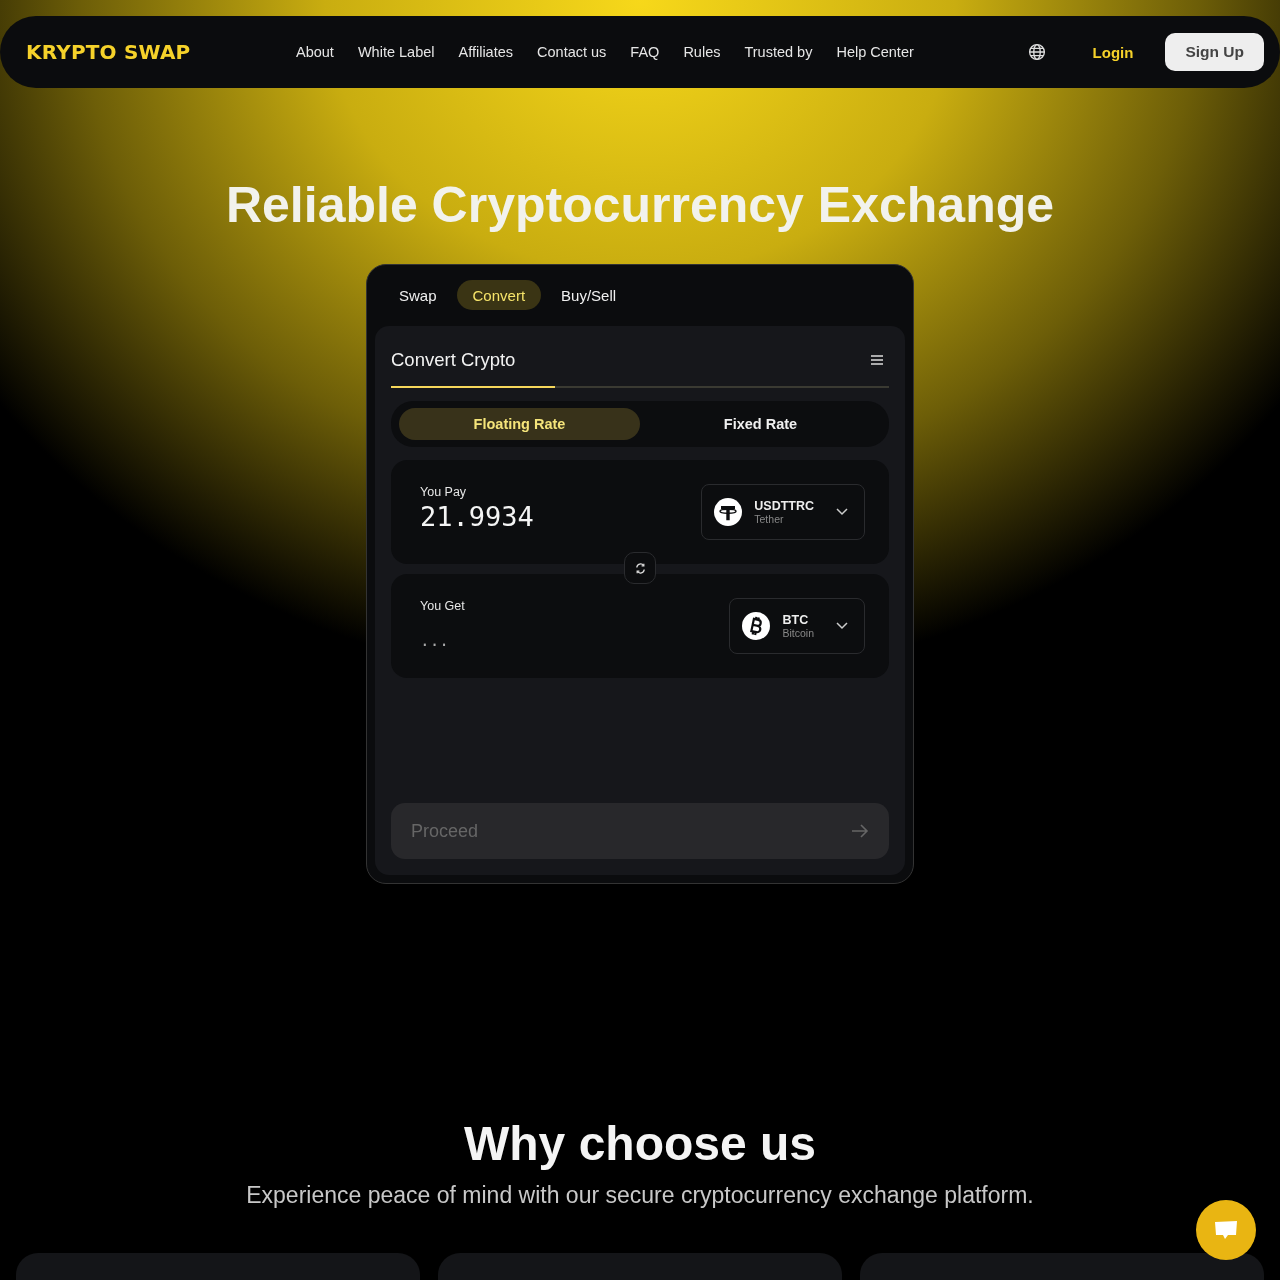  What do you see at coordinates (442, 606) in the screenshot?
I see `amount-label: You Get` at bounding box center [442, 606].